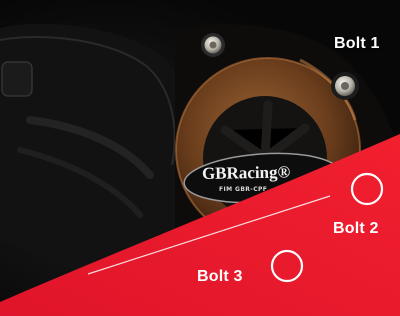 This screenshot has width=400, height=316. What do you see at coordinates (284, 172) in the screenshot?
I see `registered-mark: ®` at bounding box center [284, 172].